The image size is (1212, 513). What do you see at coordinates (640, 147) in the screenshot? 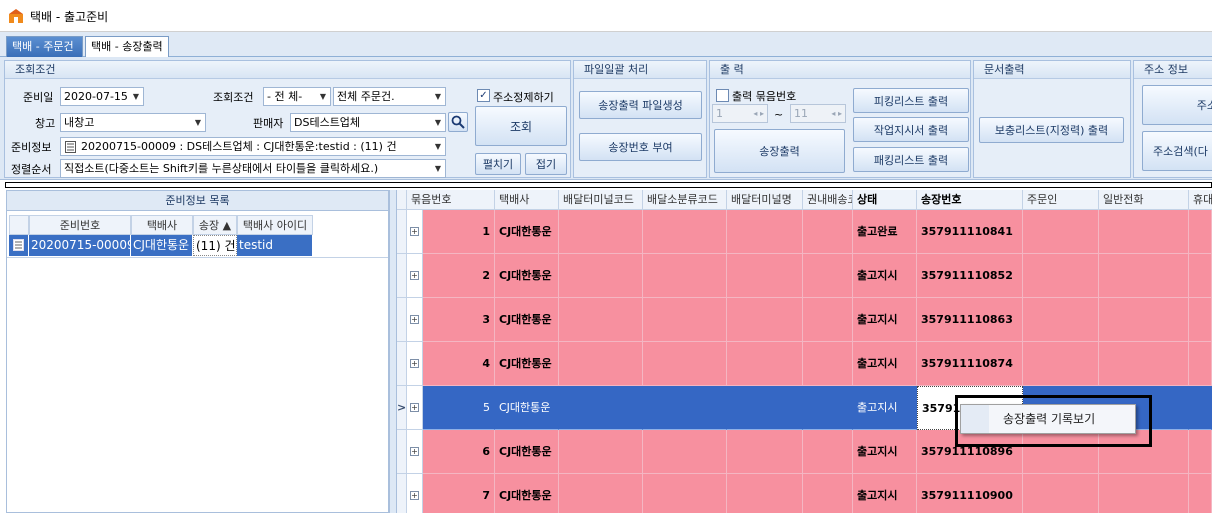
I see `assign-invoice-button: 송장번호 부여` at bounding box center [640, 147].